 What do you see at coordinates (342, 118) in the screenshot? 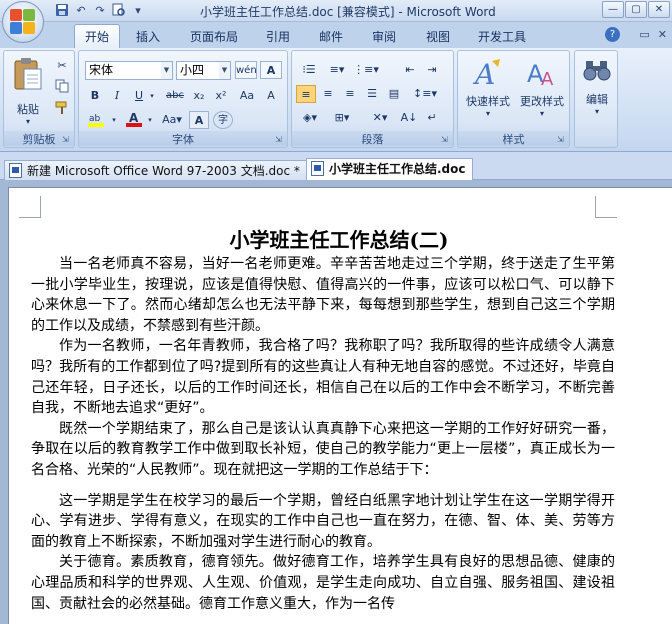
I see `borders-icon: ⊞▾` at bounding box center [342, 118].